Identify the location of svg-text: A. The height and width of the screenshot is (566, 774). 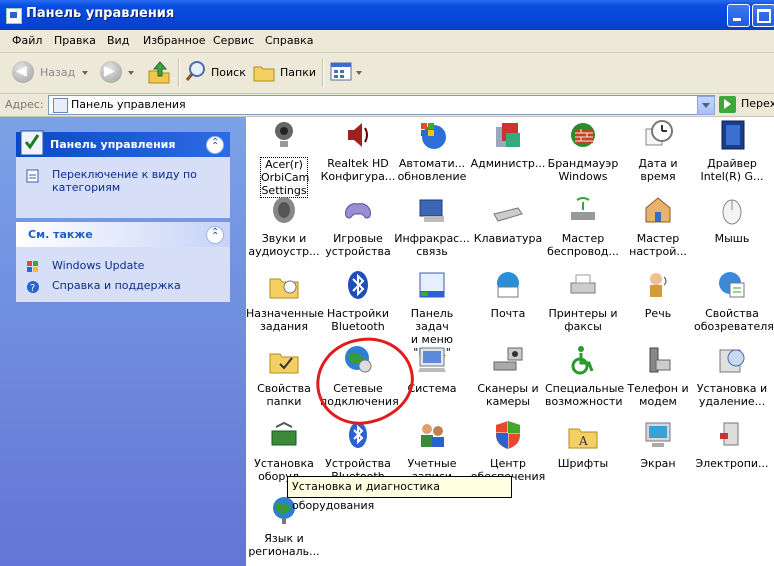
(583, 441).